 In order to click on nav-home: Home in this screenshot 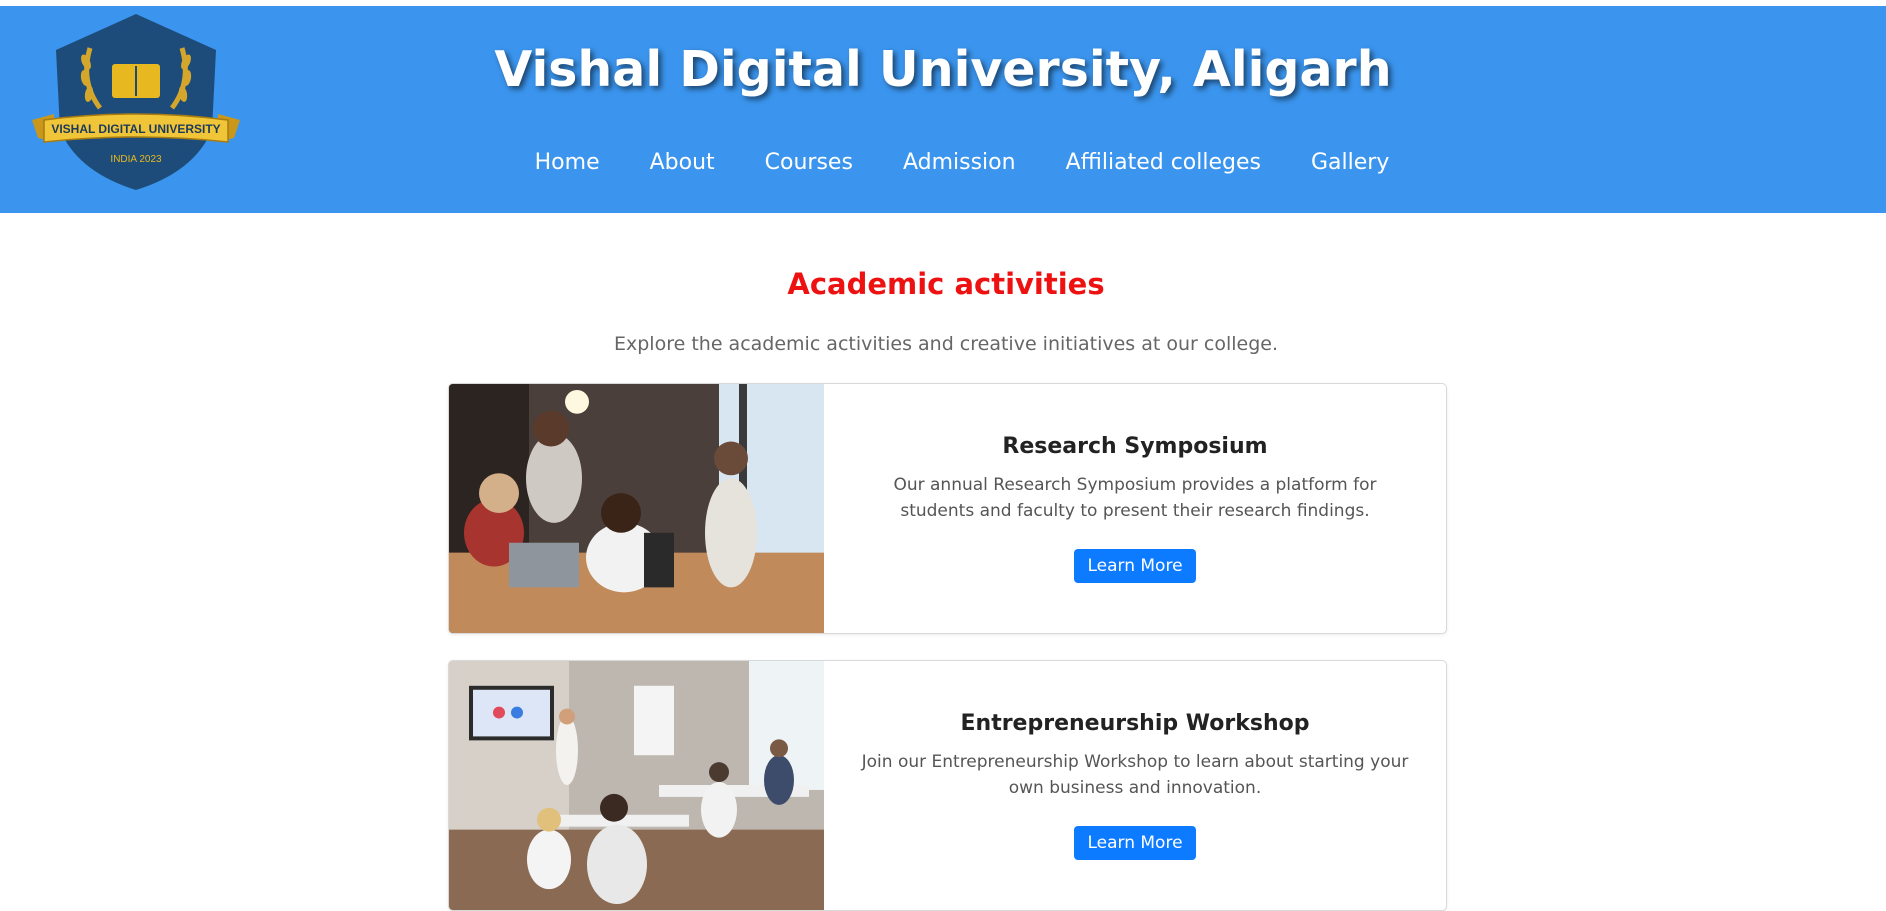, I will do `click(567, 163)`.